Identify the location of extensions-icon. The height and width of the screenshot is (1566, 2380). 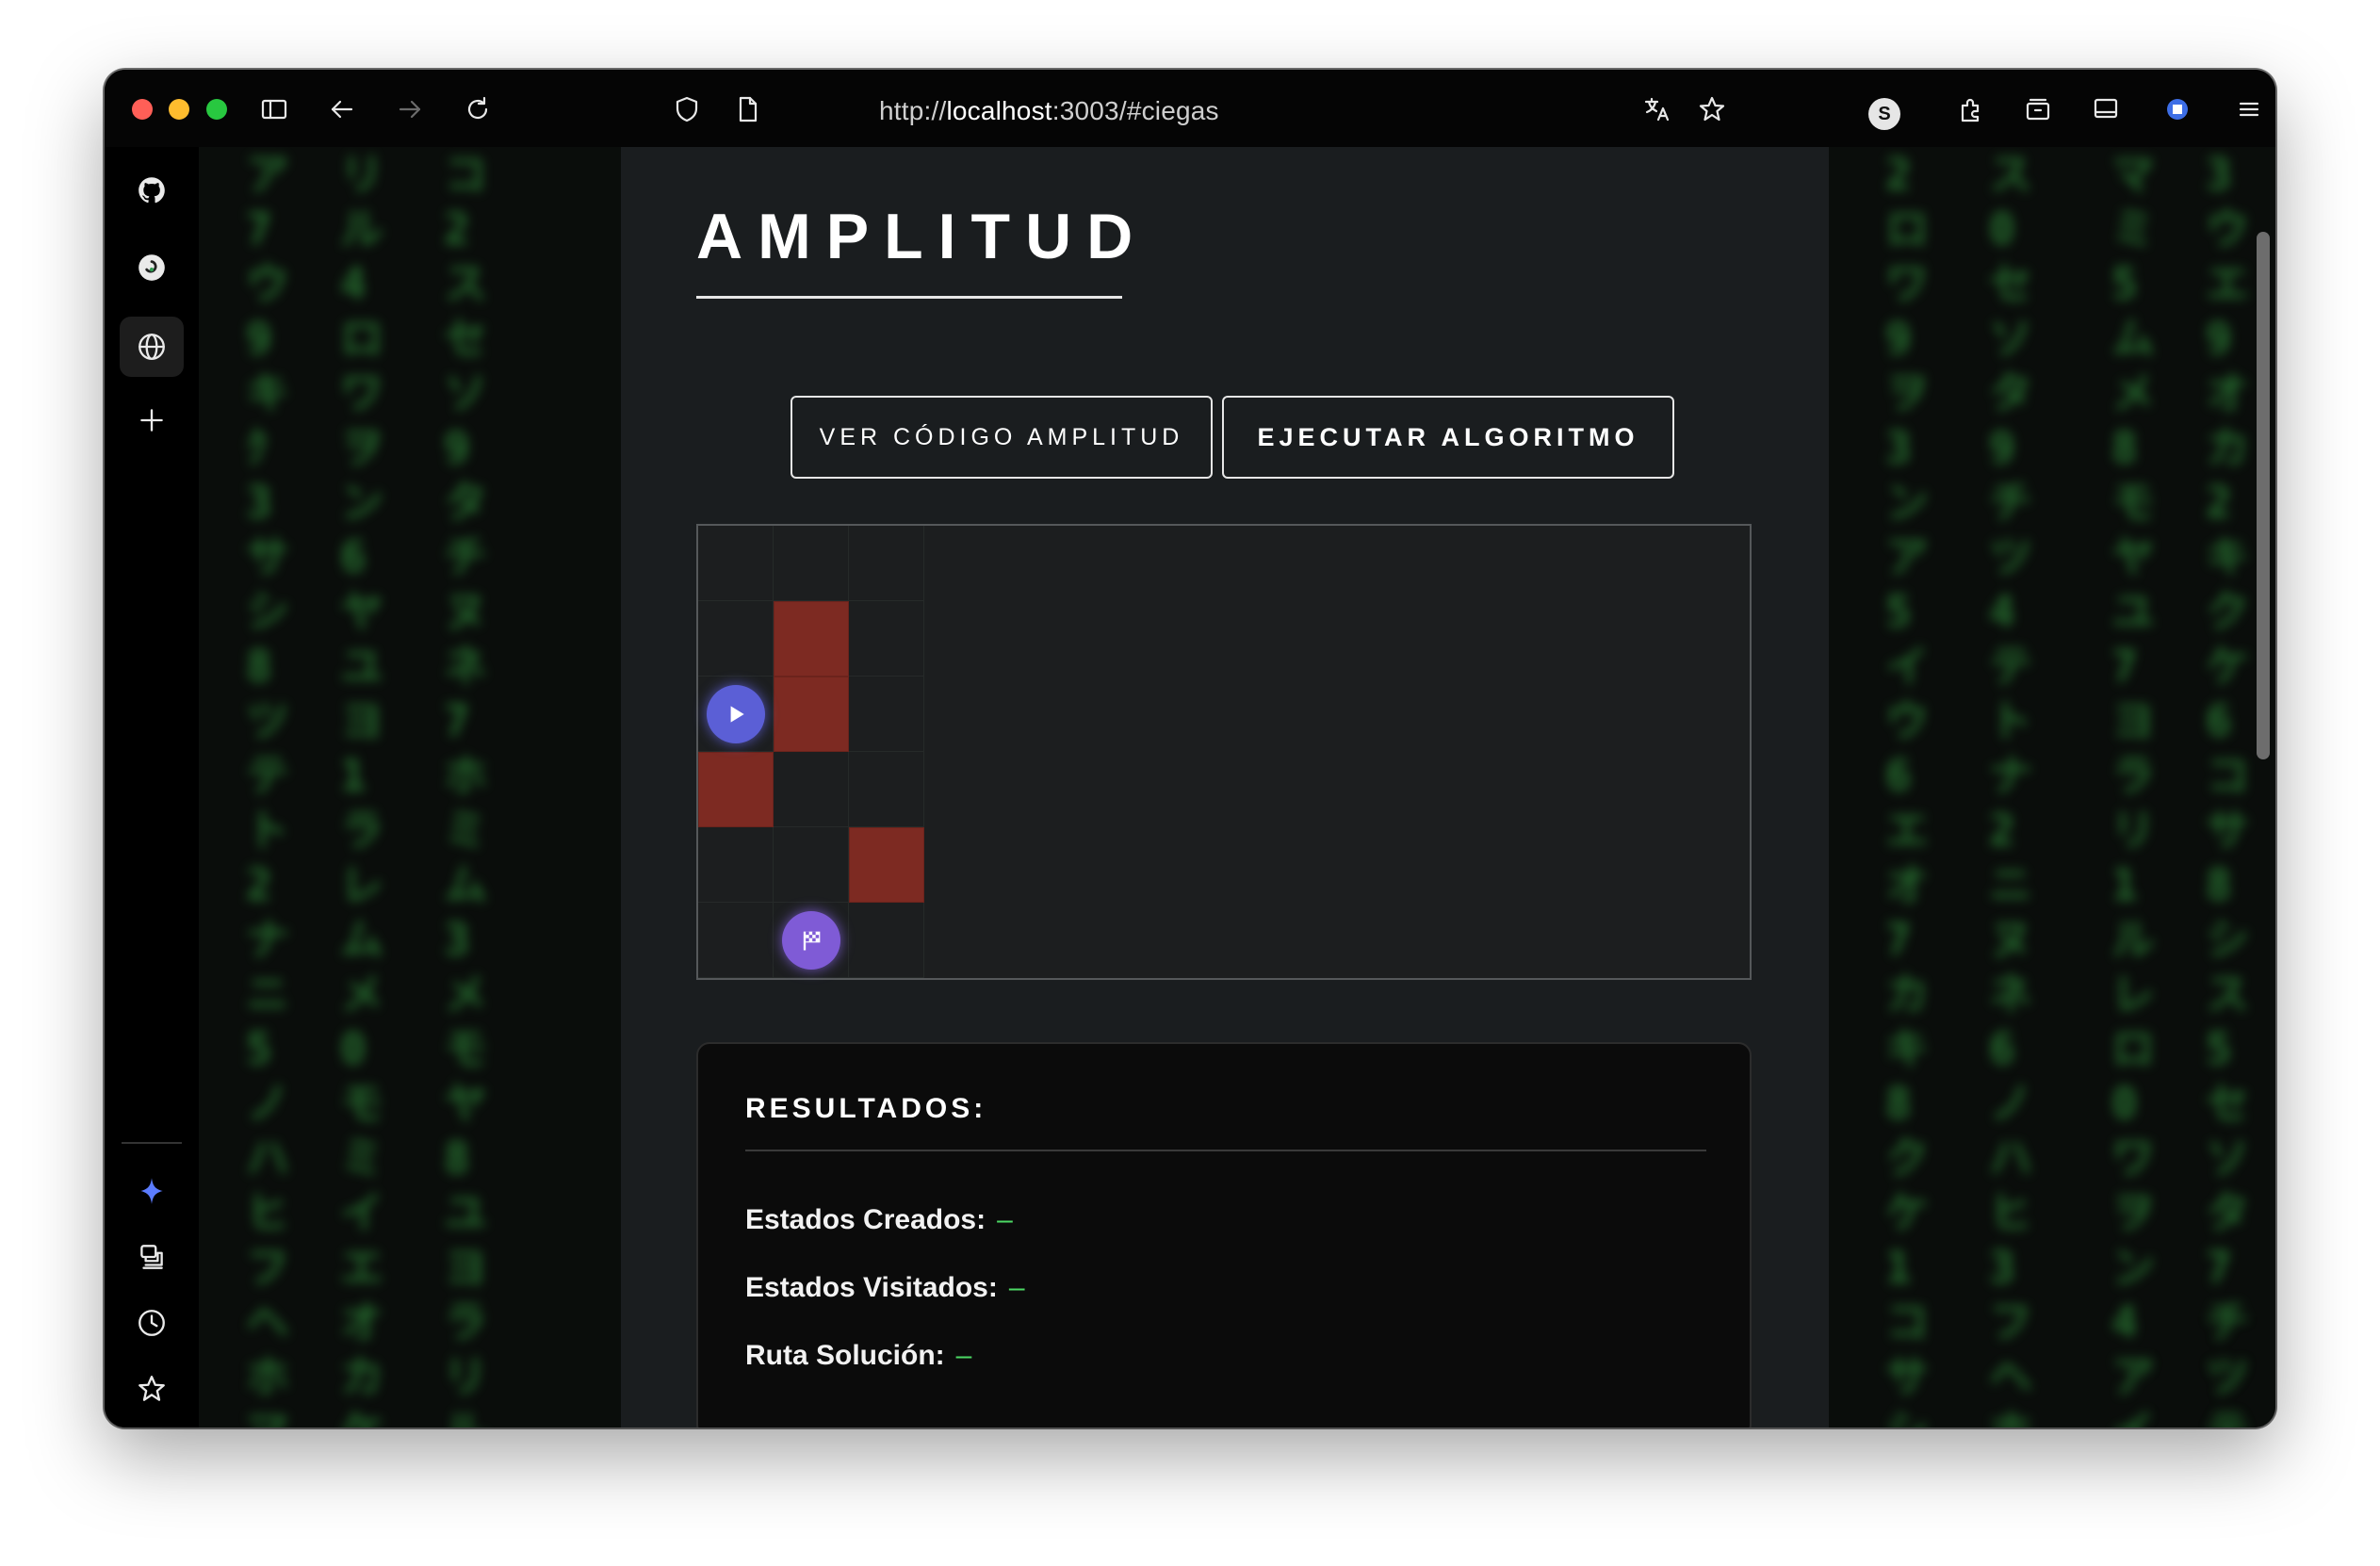
(151, 1257).